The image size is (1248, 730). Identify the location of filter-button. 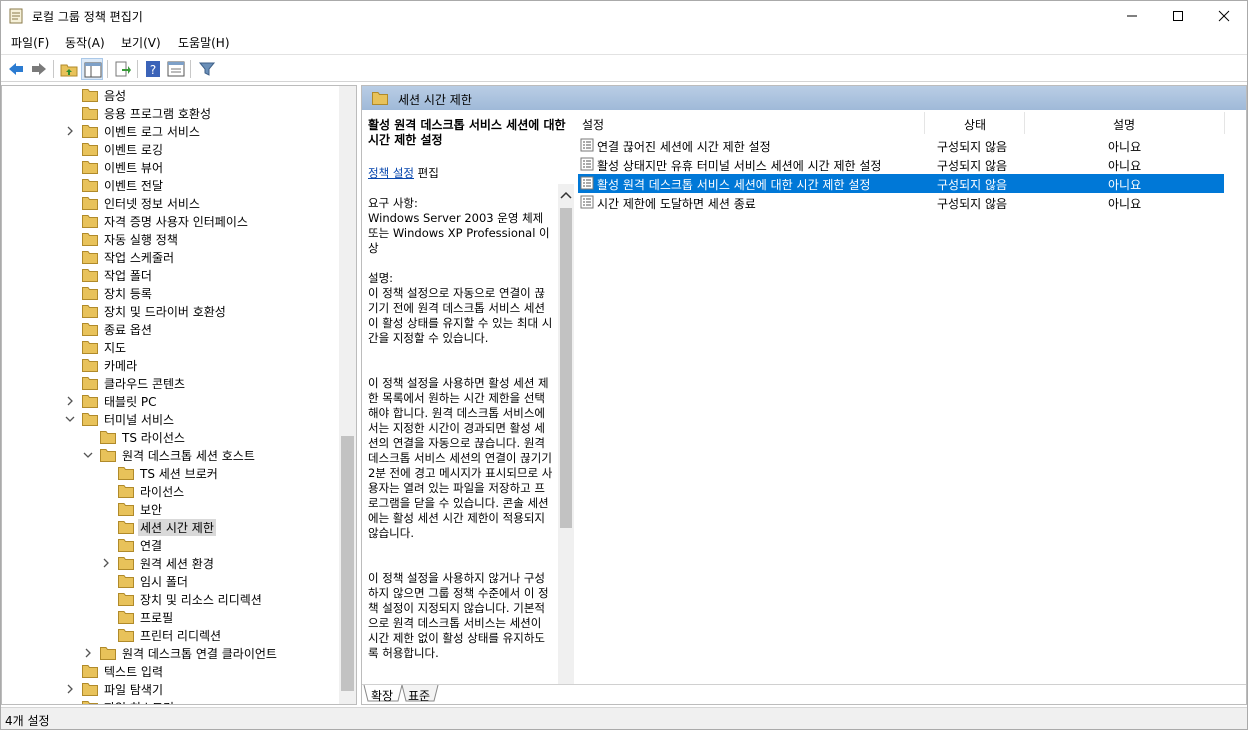
(207, 69).